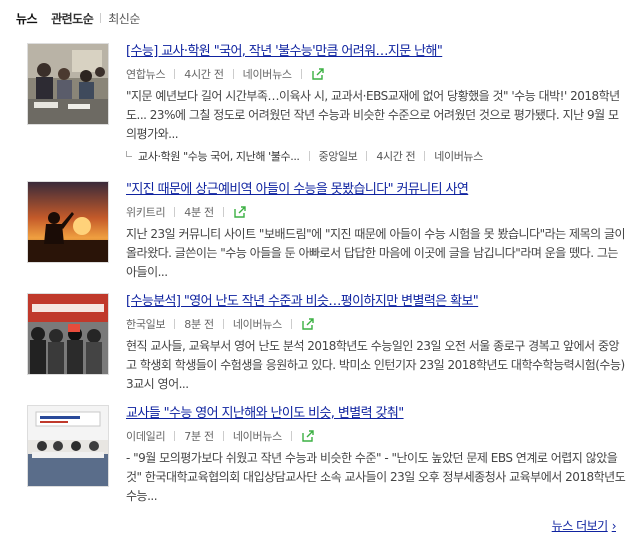  Describe the element at coordinates (146, 436) in the screenshot. I see `news-source: 이데일리` at that location.